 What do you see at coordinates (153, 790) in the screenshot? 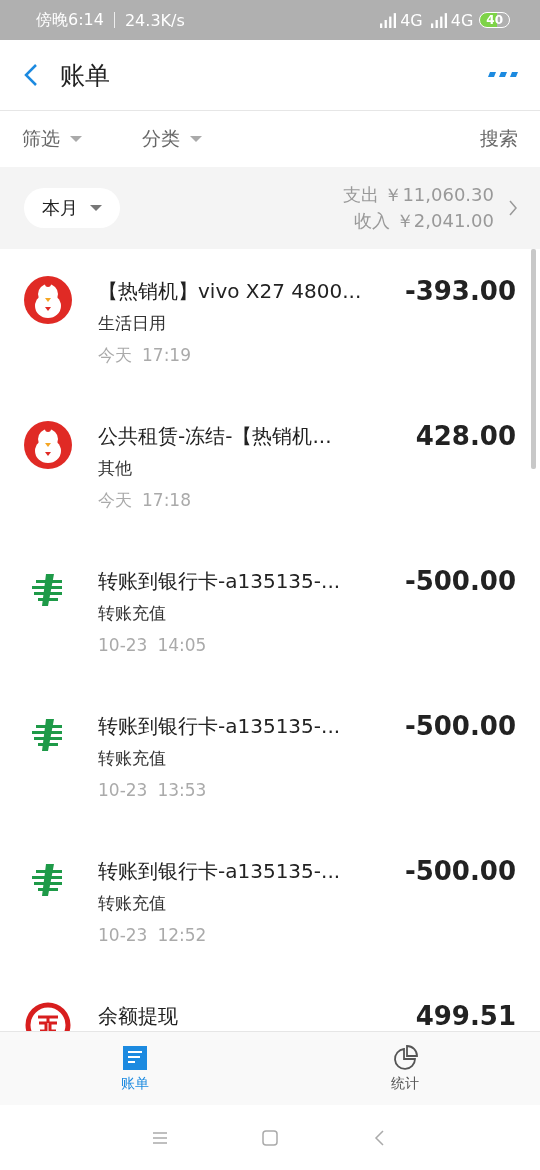
I see `transaction-time: 10-23 13:53` at bounding box center [153, 790].